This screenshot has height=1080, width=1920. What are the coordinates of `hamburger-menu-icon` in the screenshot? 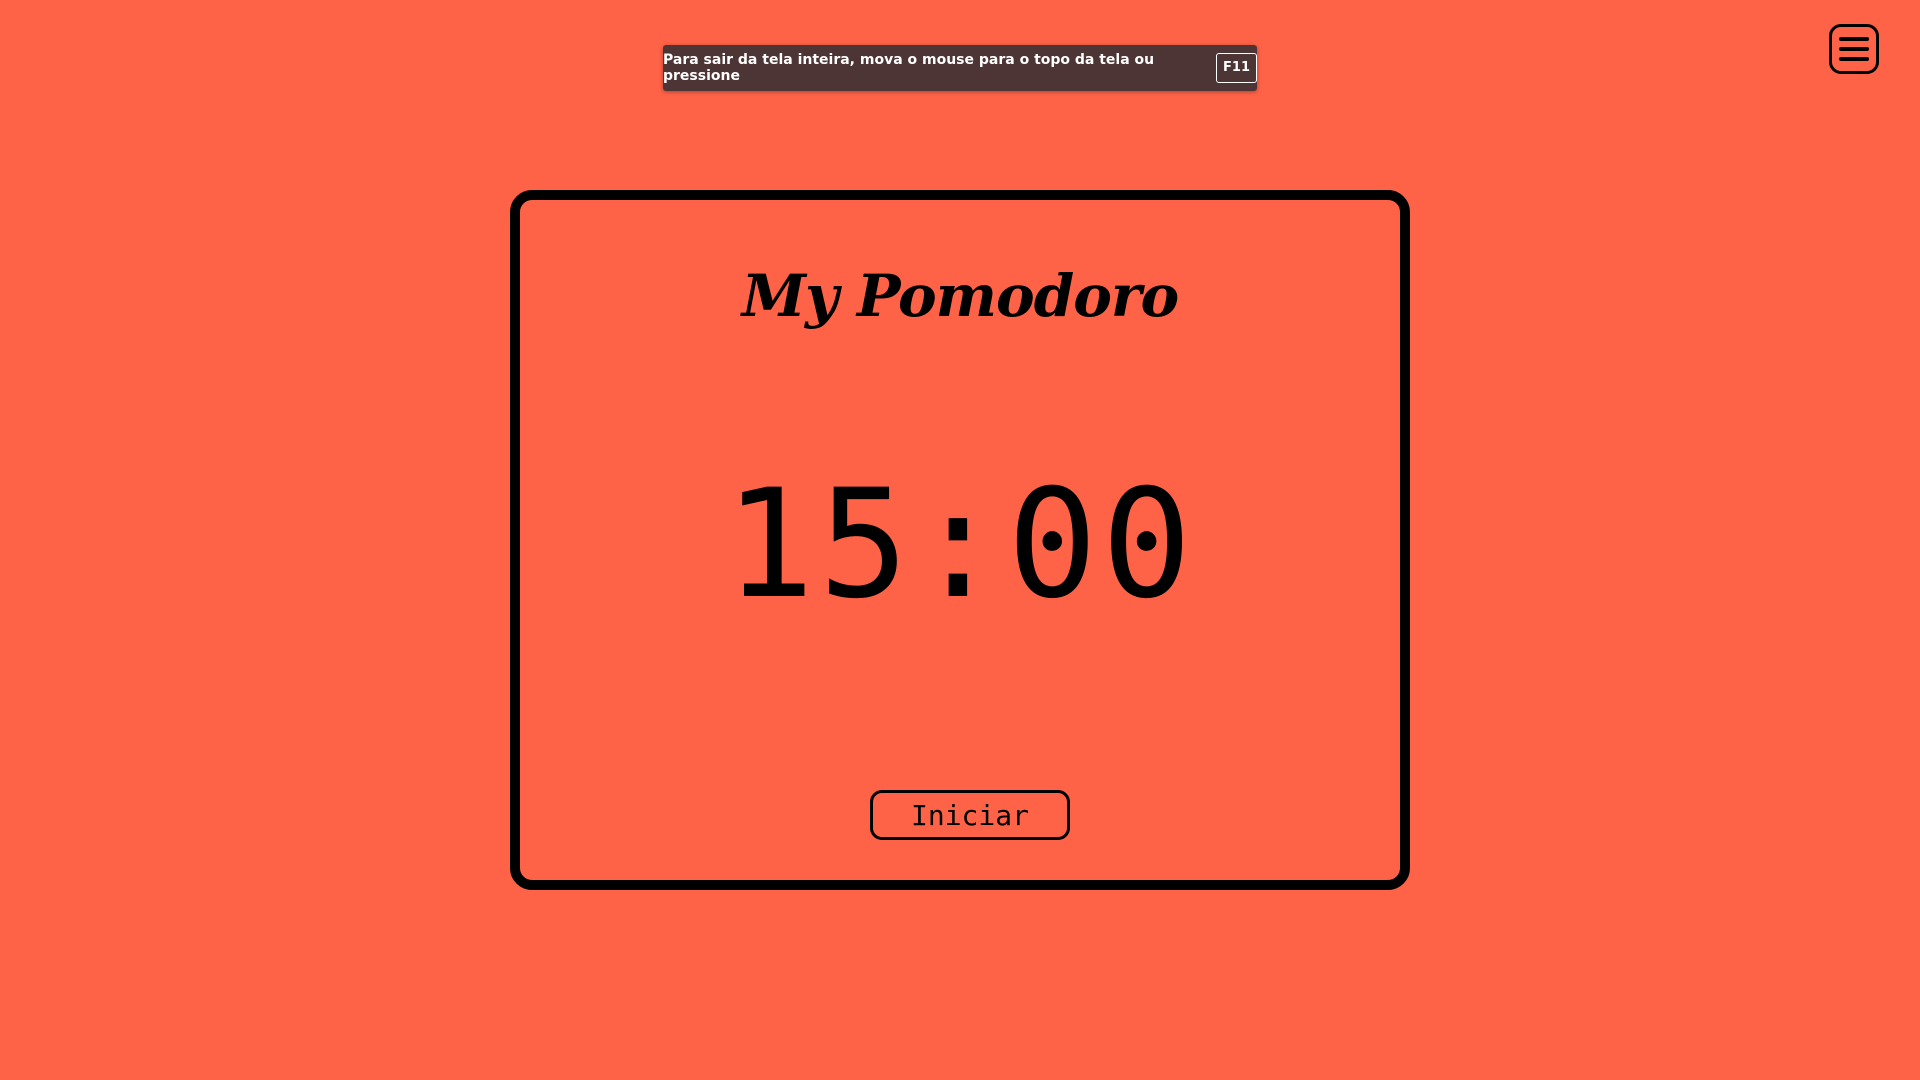 It's located at (1854, 49).